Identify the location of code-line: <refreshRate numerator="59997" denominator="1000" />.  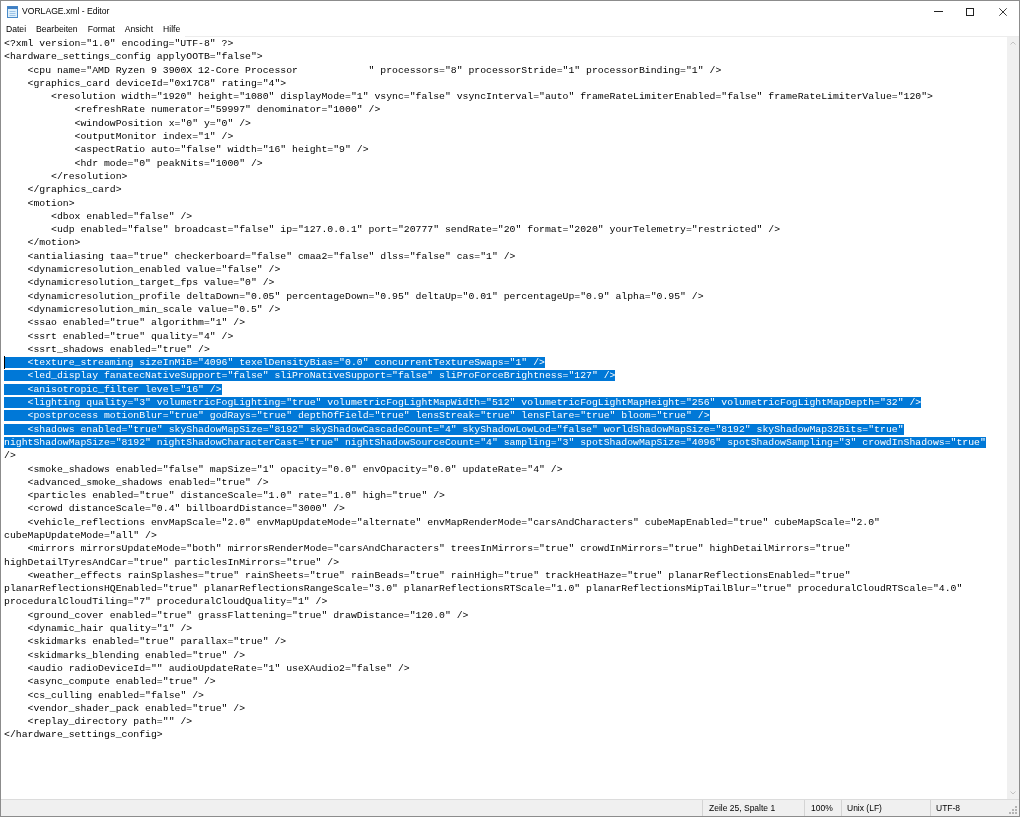
(227, 110).